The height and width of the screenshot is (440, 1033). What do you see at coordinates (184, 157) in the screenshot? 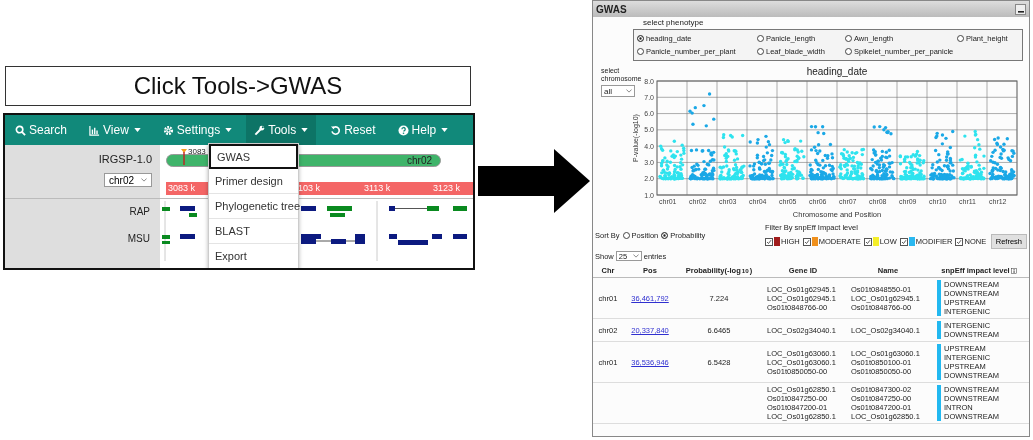
I see `position-marker-icon` at bounding box center [184, 157].